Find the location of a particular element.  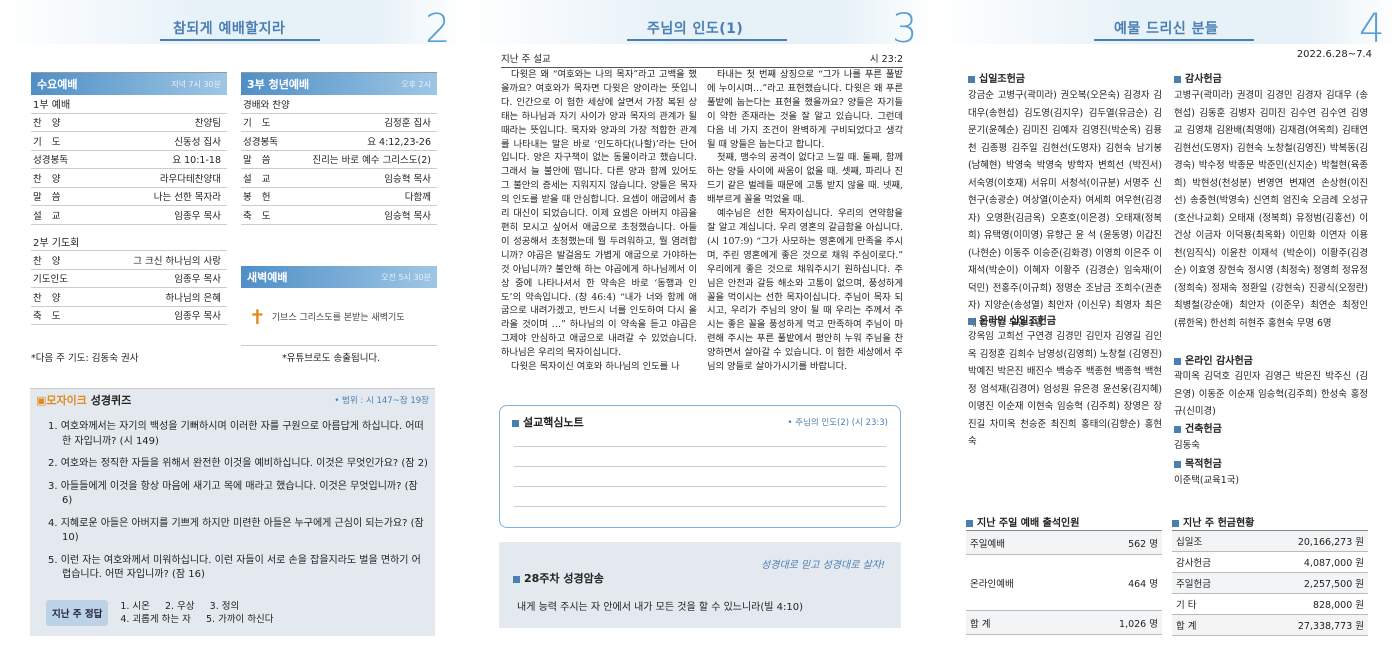

service-row: 찬양 하나님의 은혜 is located at coordinates (129, 297).